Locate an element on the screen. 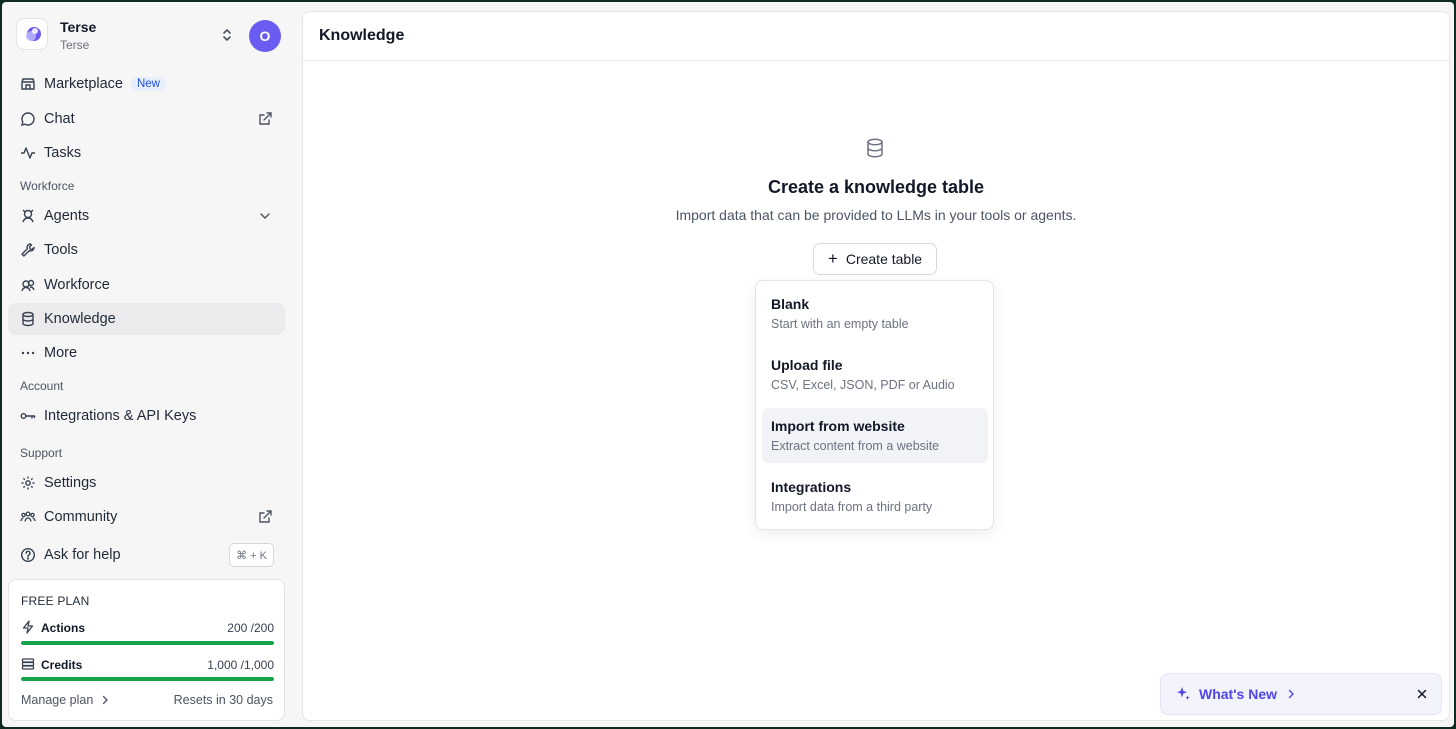 This screenshot has height=729, width=1456. menu-item-description: Import data from a third party is located at coordinates (852, 507).